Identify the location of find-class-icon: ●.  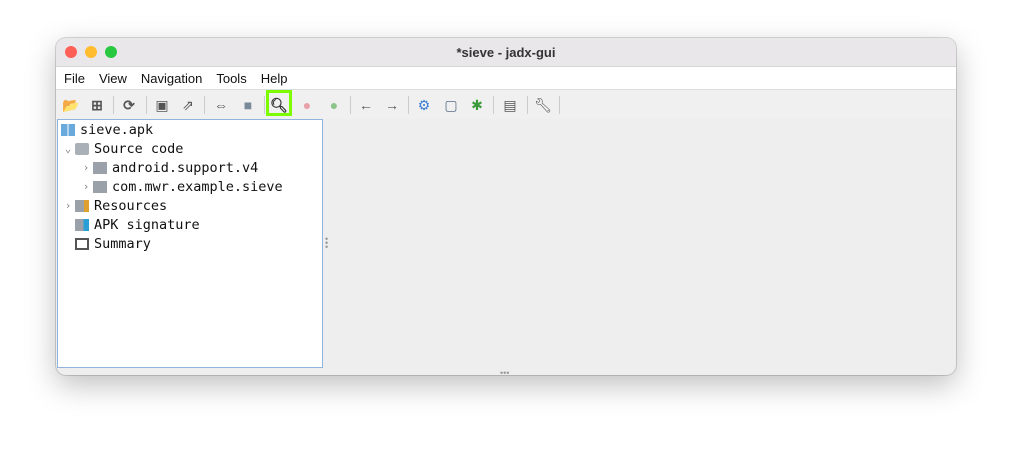
(334, 105).